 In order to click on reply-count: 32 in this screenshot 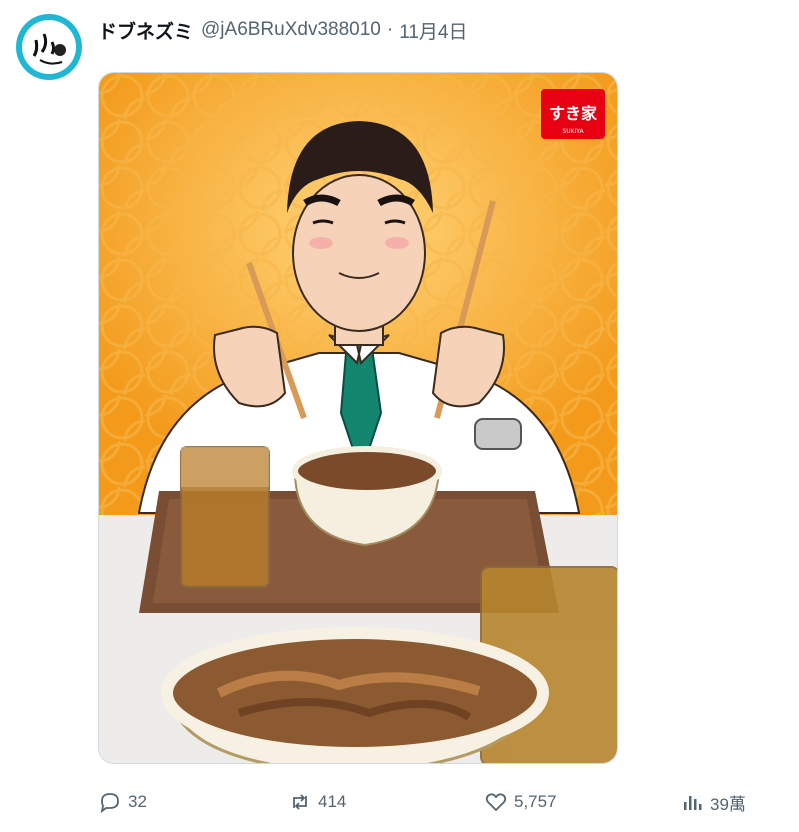, I will do `click(137, 801)`.